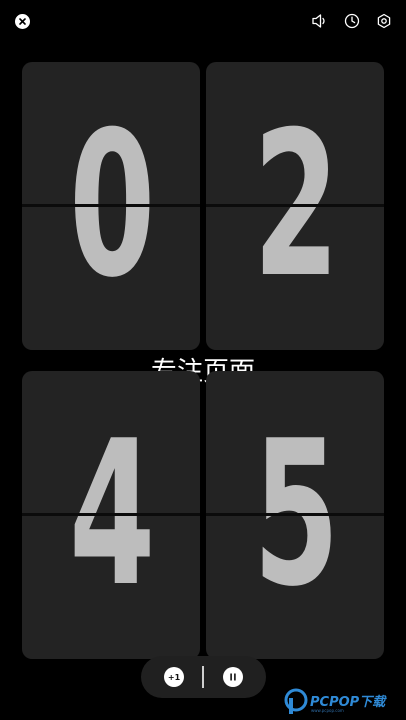 Image resolution: width=406 pixels, height=720 pixels. What do you see at coordinates (174, 677) in the screenshot?
I see `add-one-button: +1` at bounding box center [174, 677].